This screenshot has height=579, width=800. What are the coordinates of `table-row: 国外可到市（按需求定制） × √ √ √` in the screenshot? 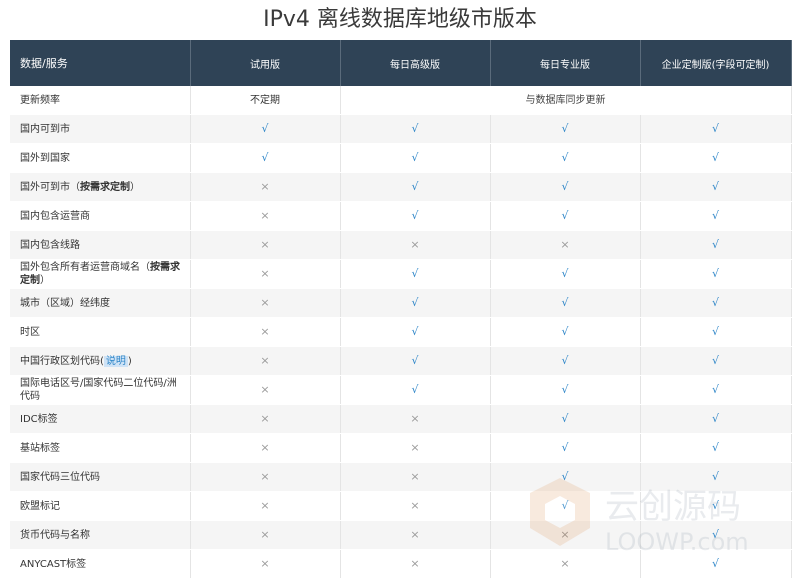 It's located at (401, 187).